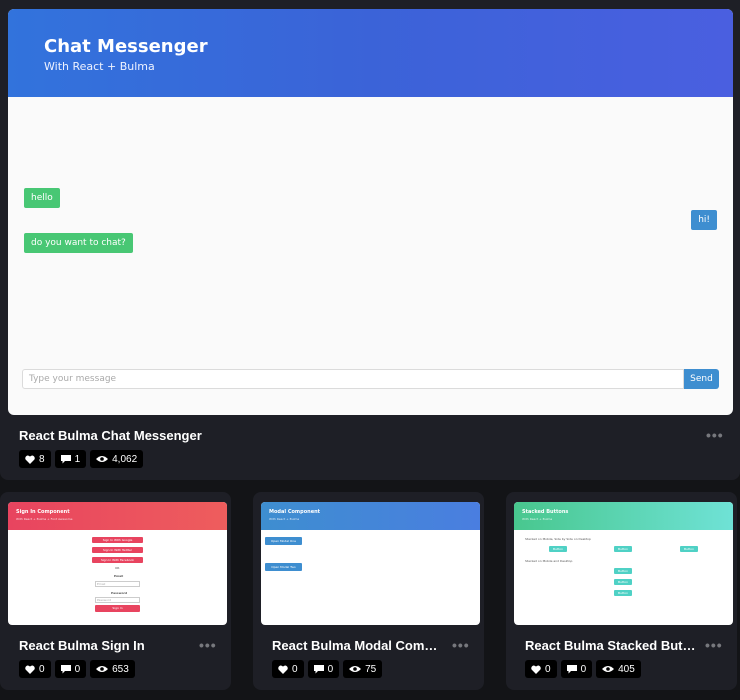 Image resolution: width=740 pixels, height=700 pixels. I want to click on chat-message: hi!, so click(704, 220).